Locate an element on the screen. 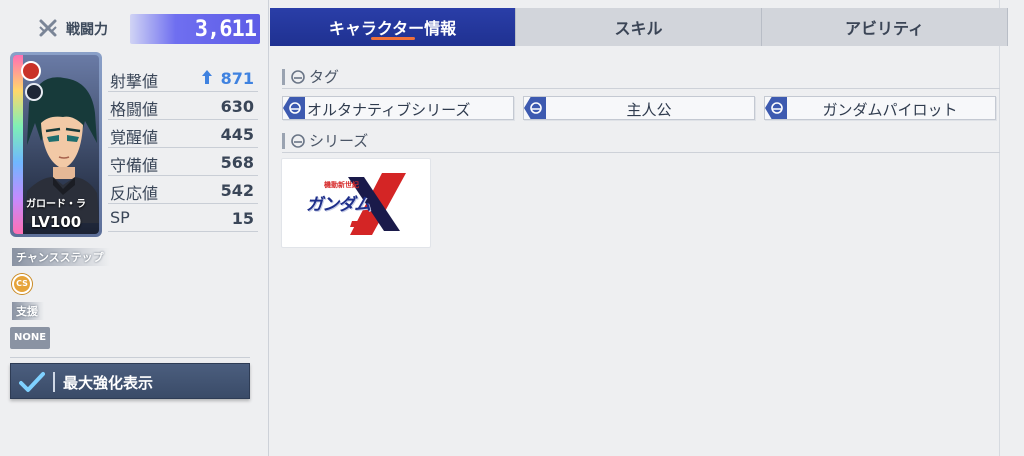 This screenshot has width=1024, height=456. checkmark-icon is located at coordinates (32, 382).